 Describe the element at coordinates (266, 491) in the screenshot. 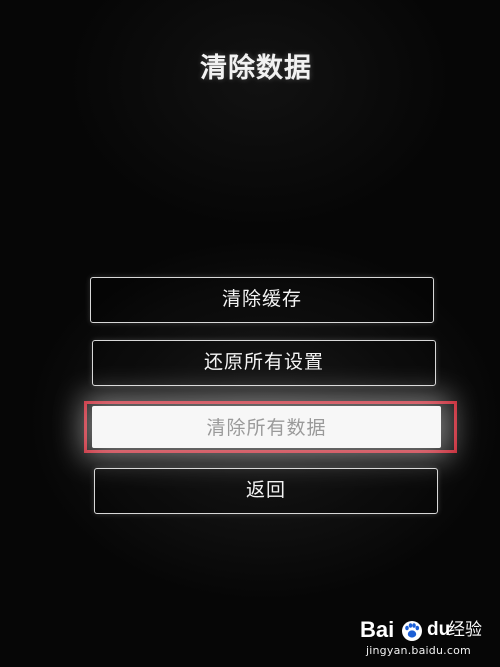

I see `back-button: 返回` at that location.